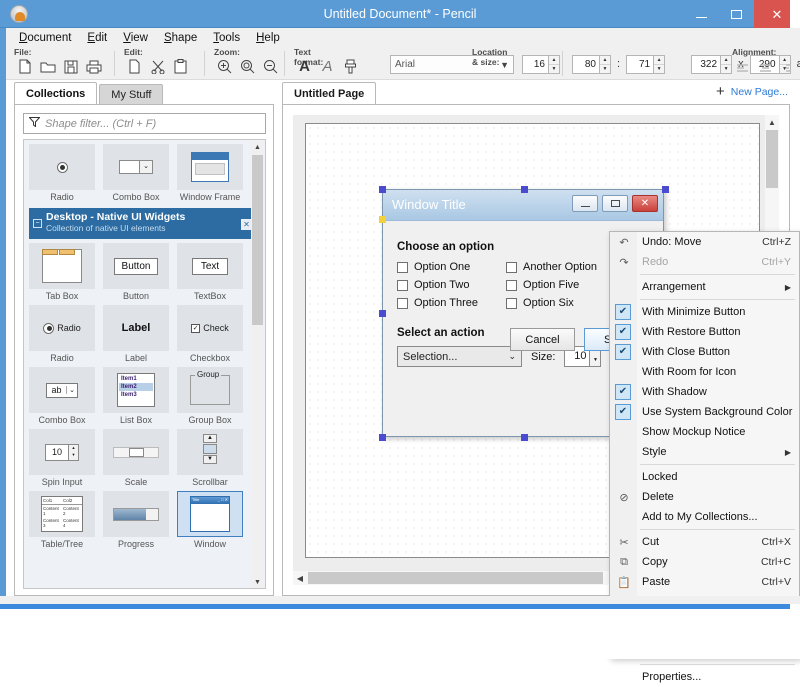  Describe the element at coordinates (704, 412) in the screenshot. I see `menu-item-use-system-background-color: ✔ Use System Background Color` at that location.